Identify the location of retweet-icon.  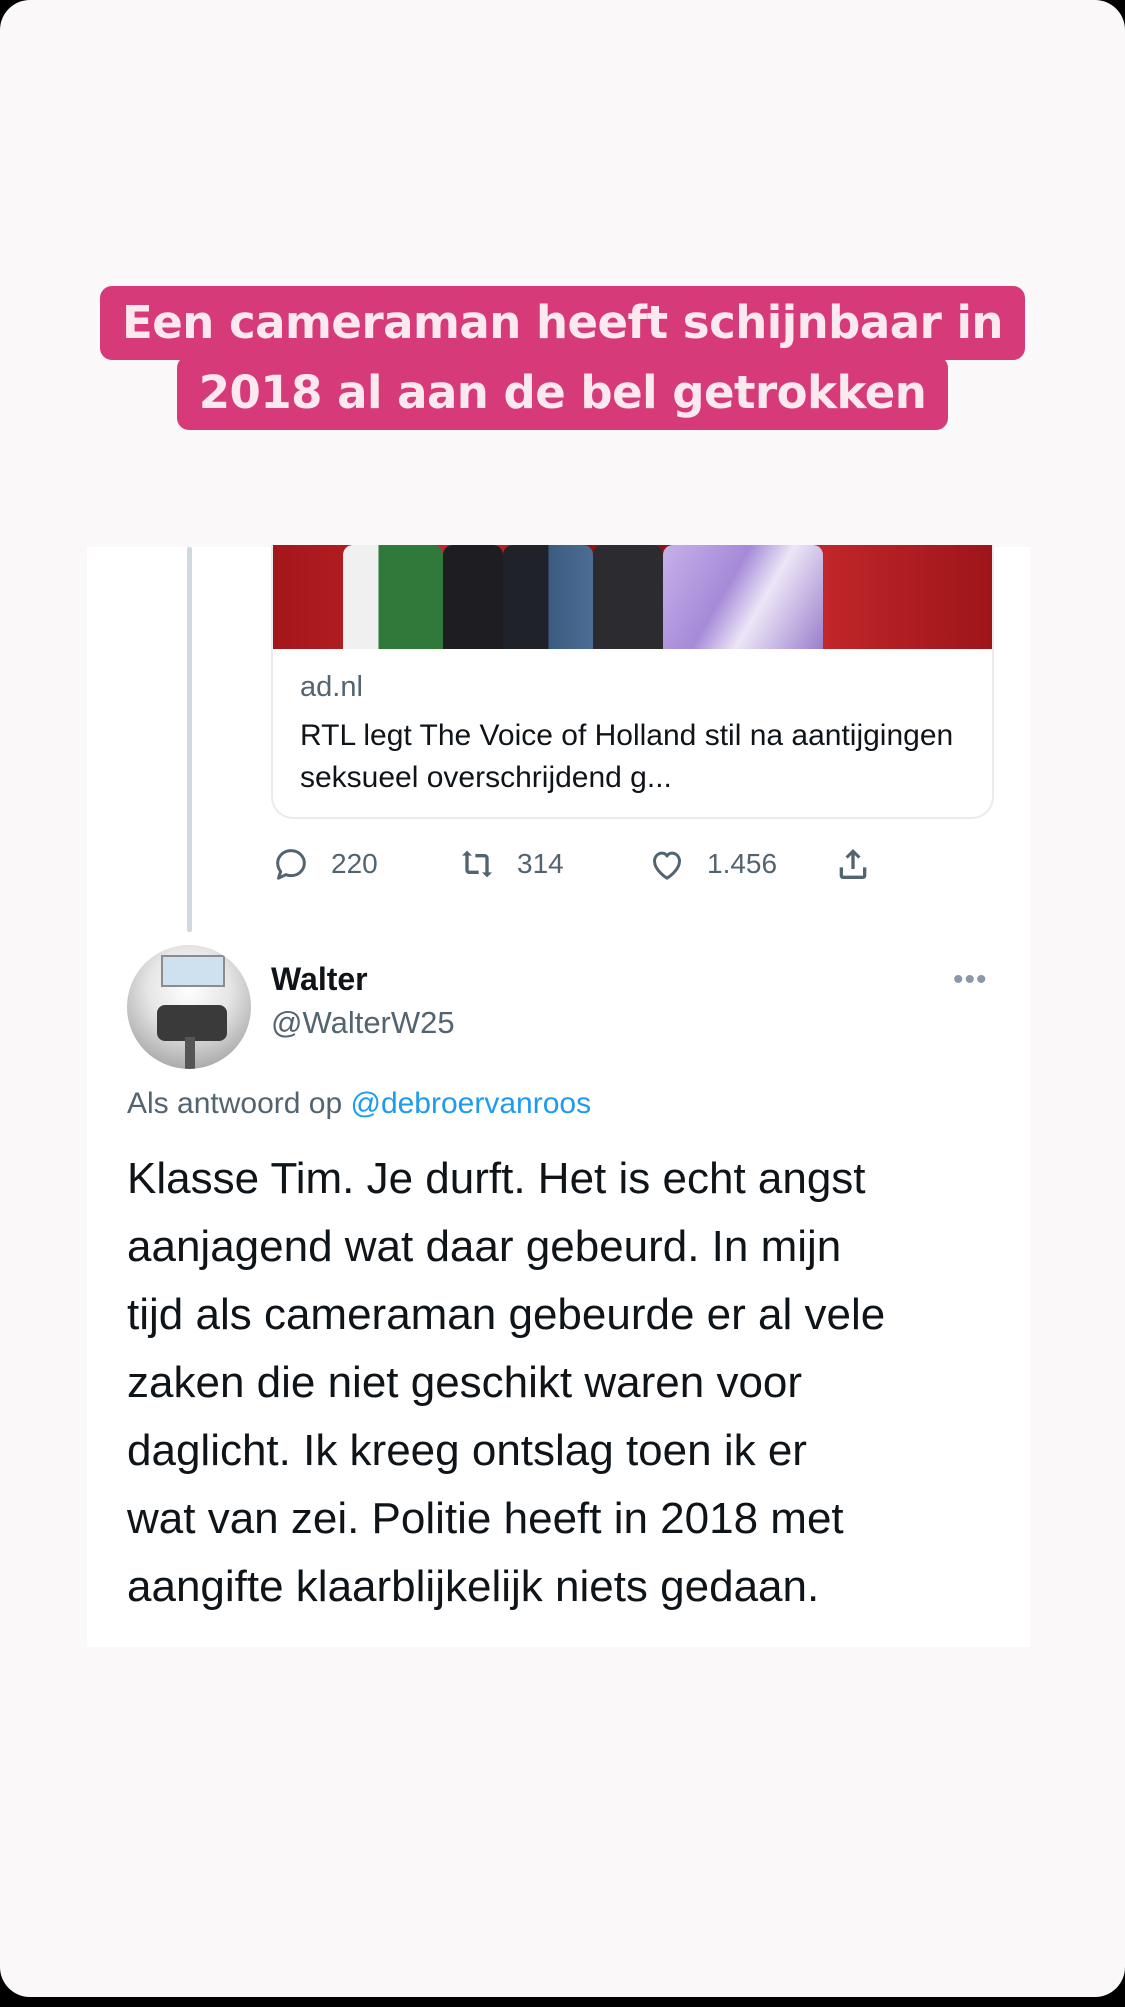
(477, 864).